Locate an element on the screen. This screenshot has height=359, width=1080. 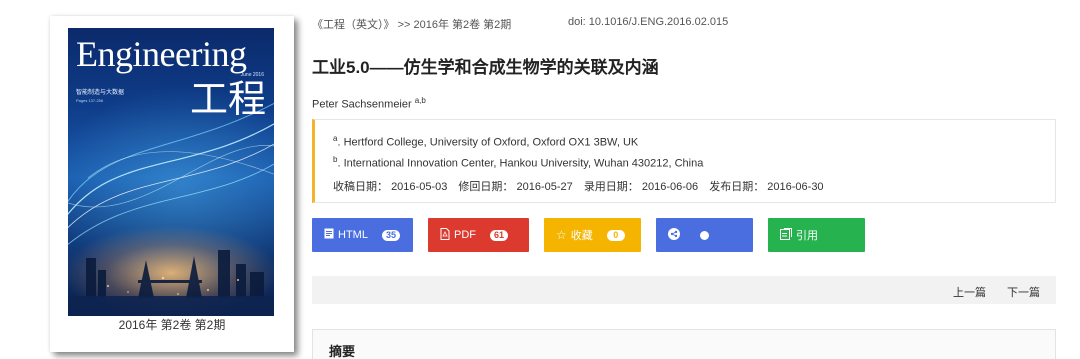
quote-icon is located at coordinates (786, 235).